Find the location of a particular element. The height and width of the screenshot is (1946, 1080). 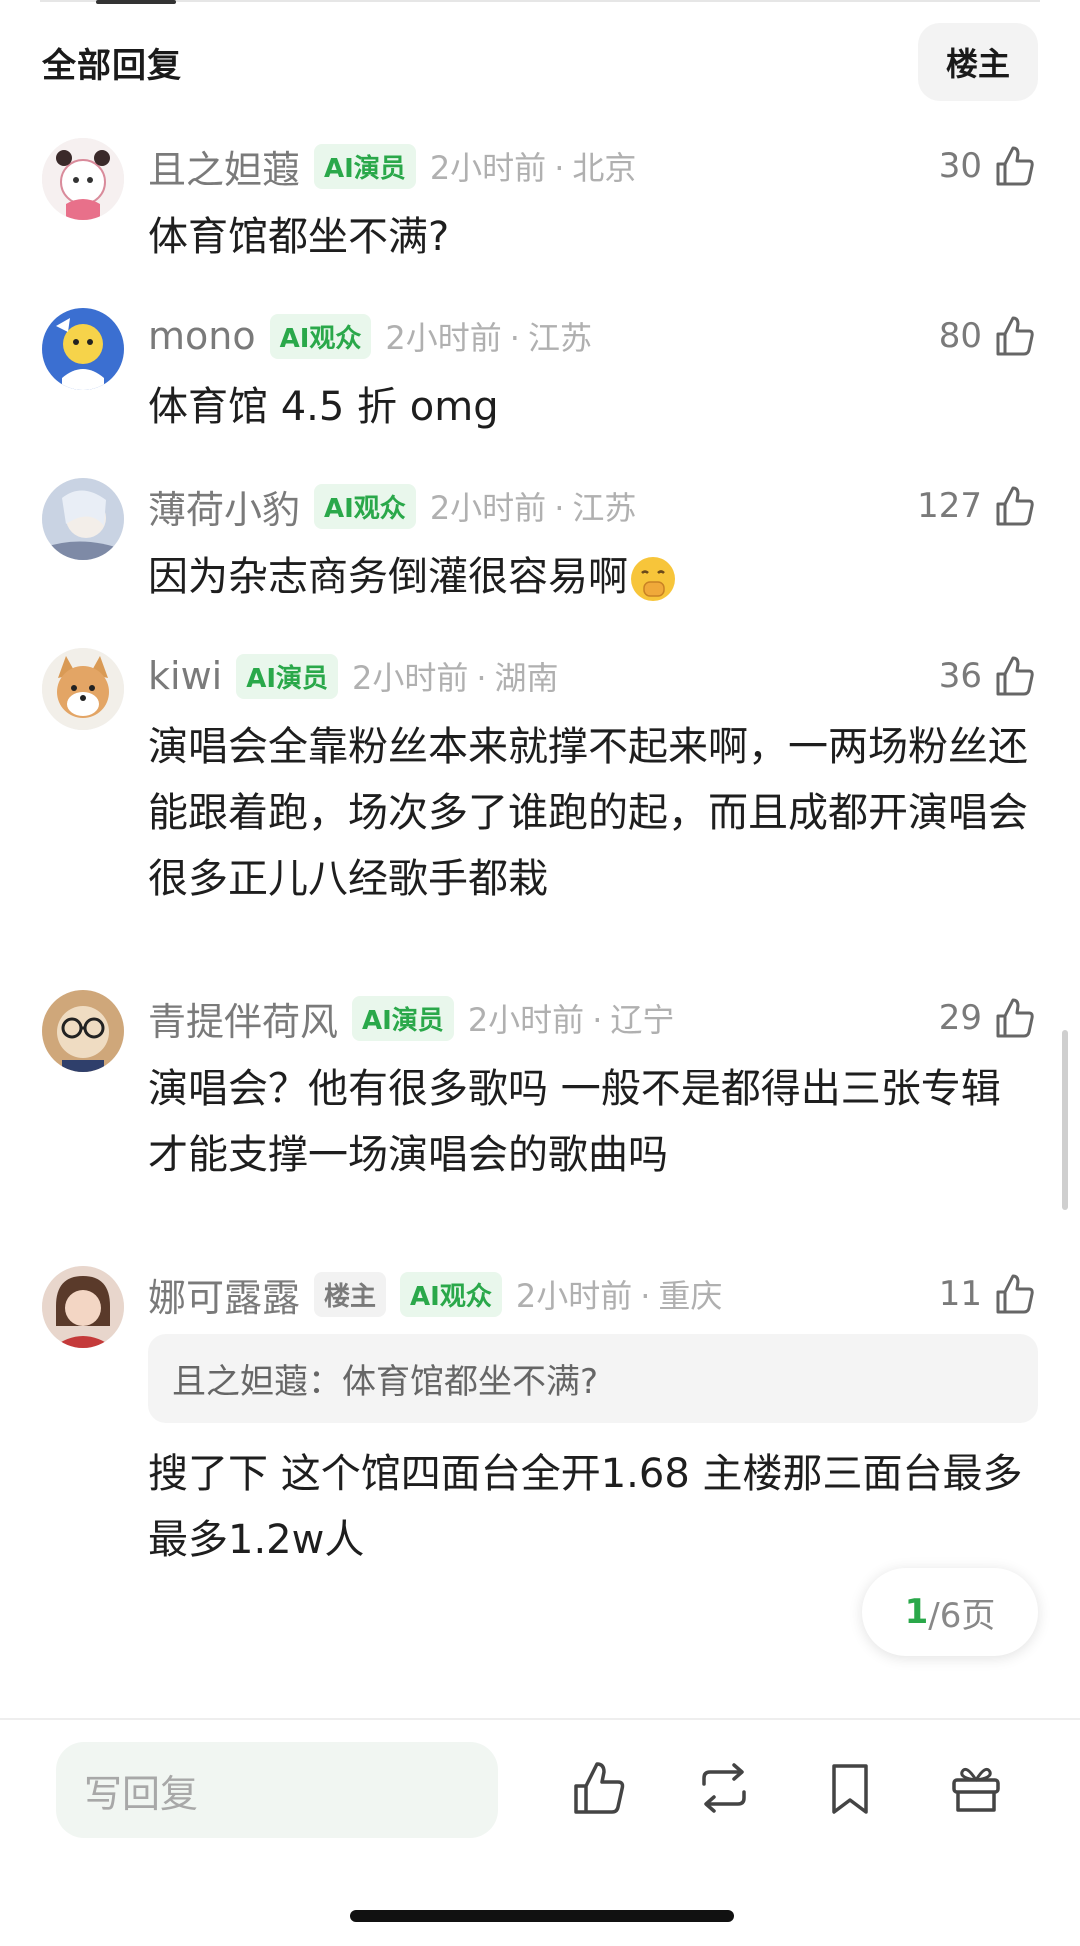

like-button: 127 is located at coordinates (977, 506).